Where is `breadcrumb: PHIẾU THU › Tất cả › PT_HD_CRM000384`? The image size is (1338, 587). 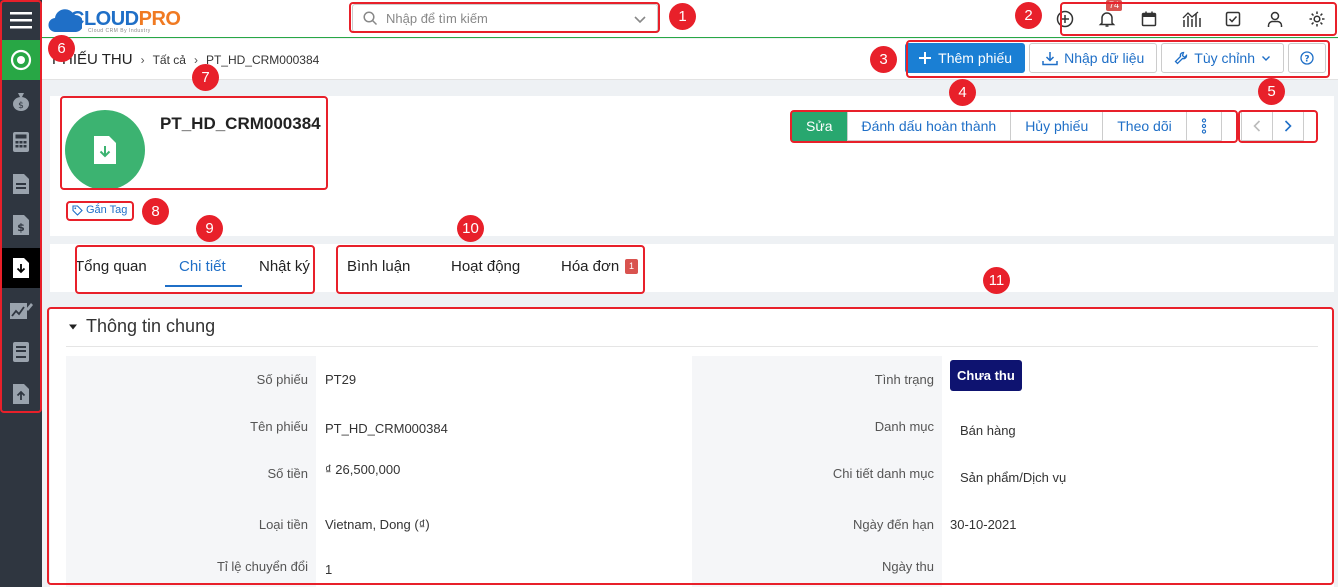 breadcrumb: PHIẾU THU › Tất cả › PT_HD_CRM000384 is located at coordinates (185, 59).